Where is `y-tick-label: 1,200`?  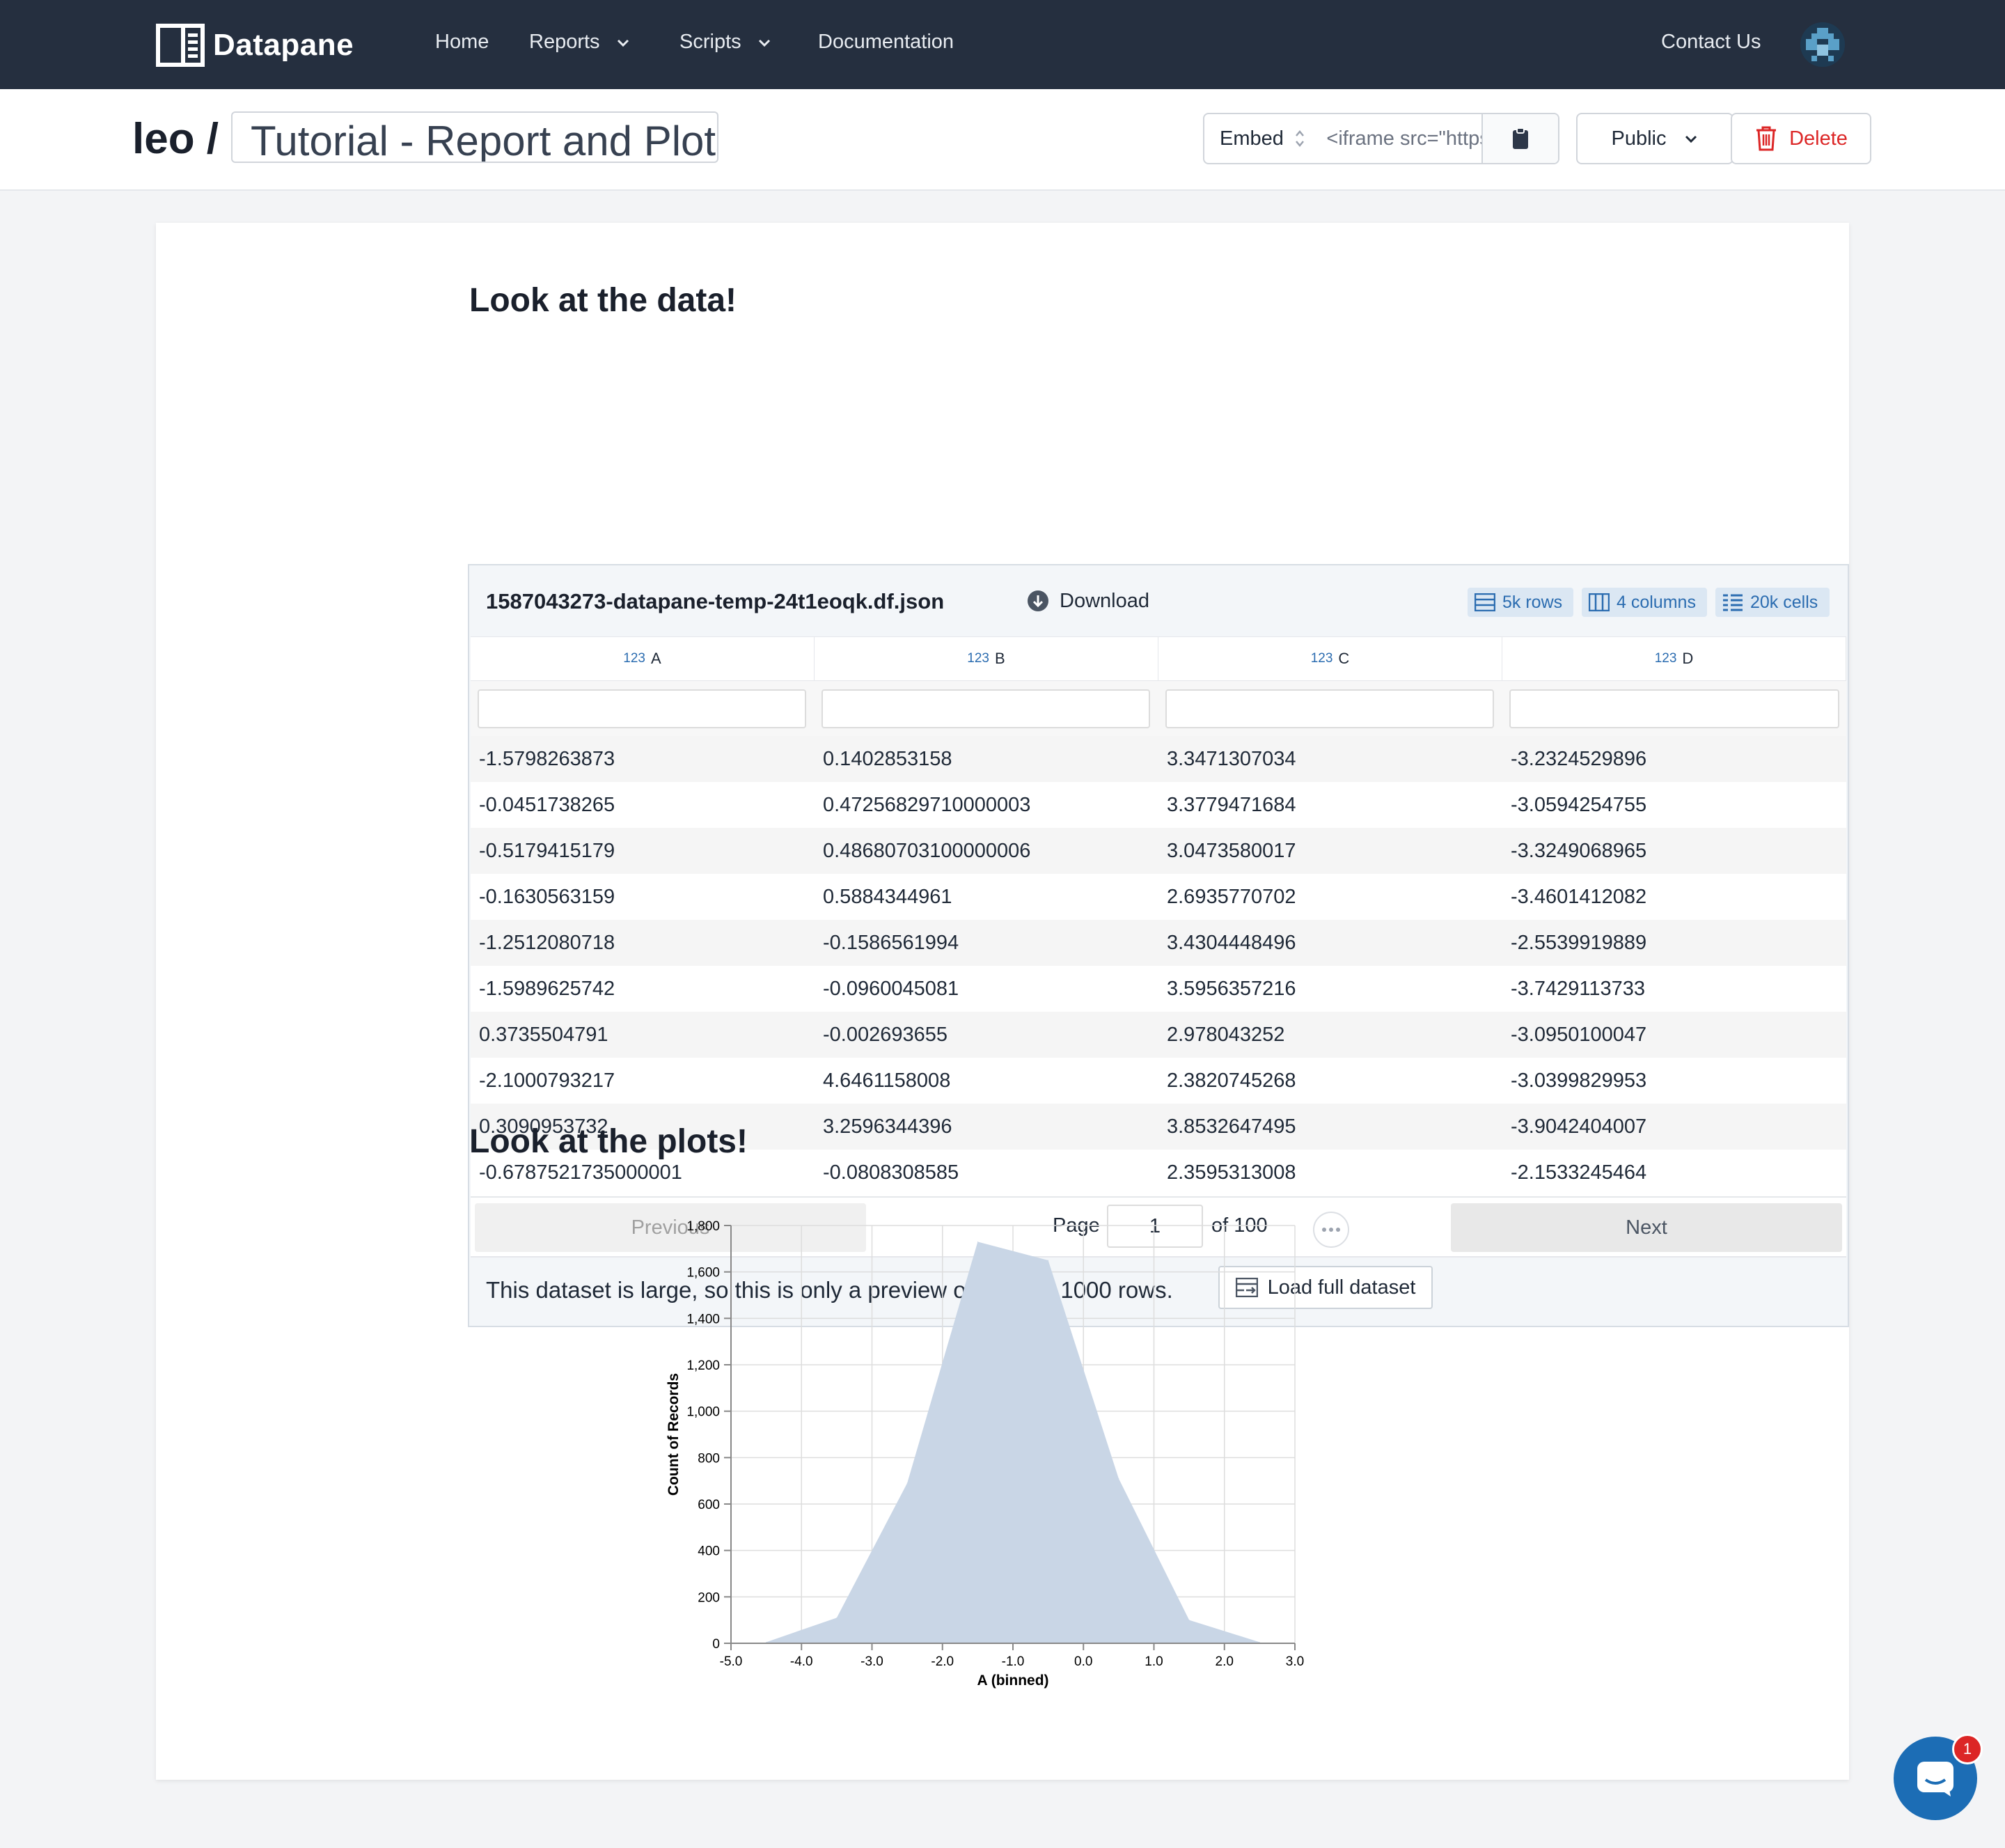
y-tick-label: 1,200 is located at coordinates (703, 1366).